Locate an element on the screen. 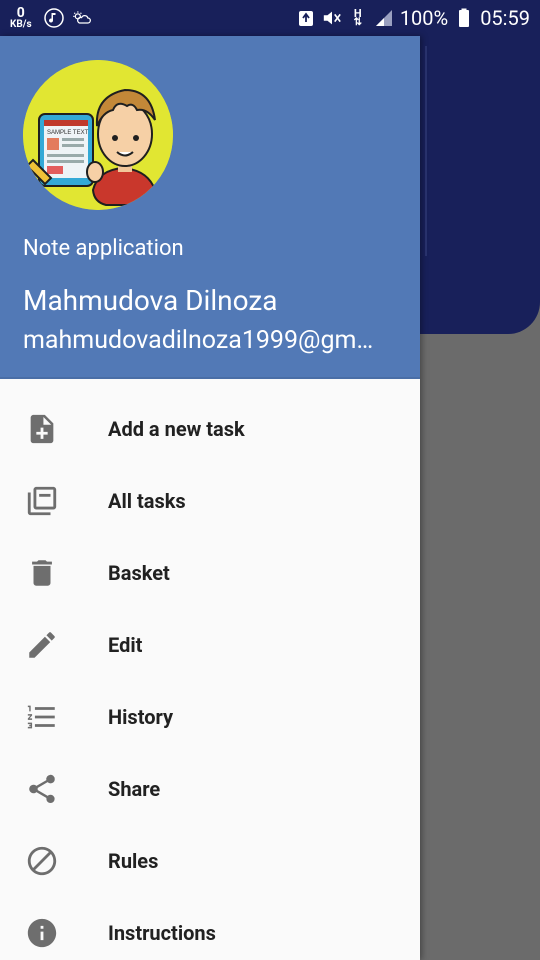 This screenshot has width=540, height=960. network-type-icon: H ⇅ is located at coordinates (357, 17).